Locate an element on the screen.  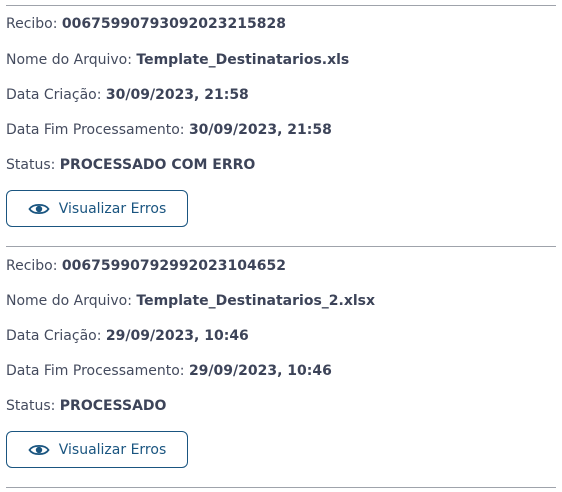
status-line: Status: PROCESSADO COM ERRO is located at coordinates (130, 165).